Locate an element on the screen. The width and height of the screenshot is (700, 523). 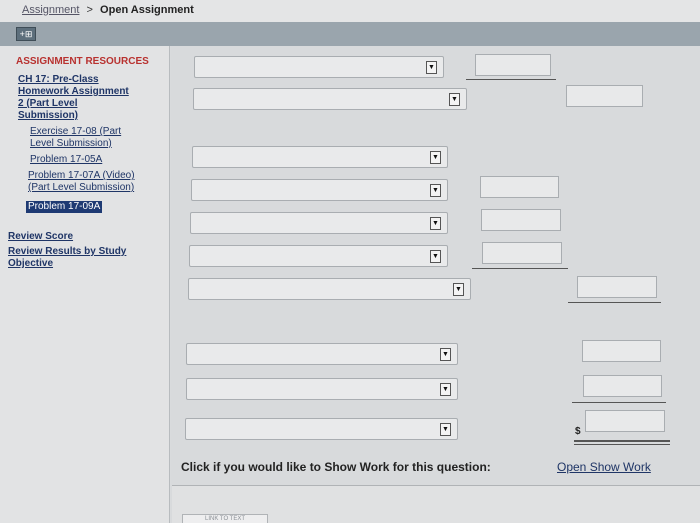
sidebar-item-exercise-17-08: Exercise 17-08 (Part Level Submission) is located at coordinates (75, 138).